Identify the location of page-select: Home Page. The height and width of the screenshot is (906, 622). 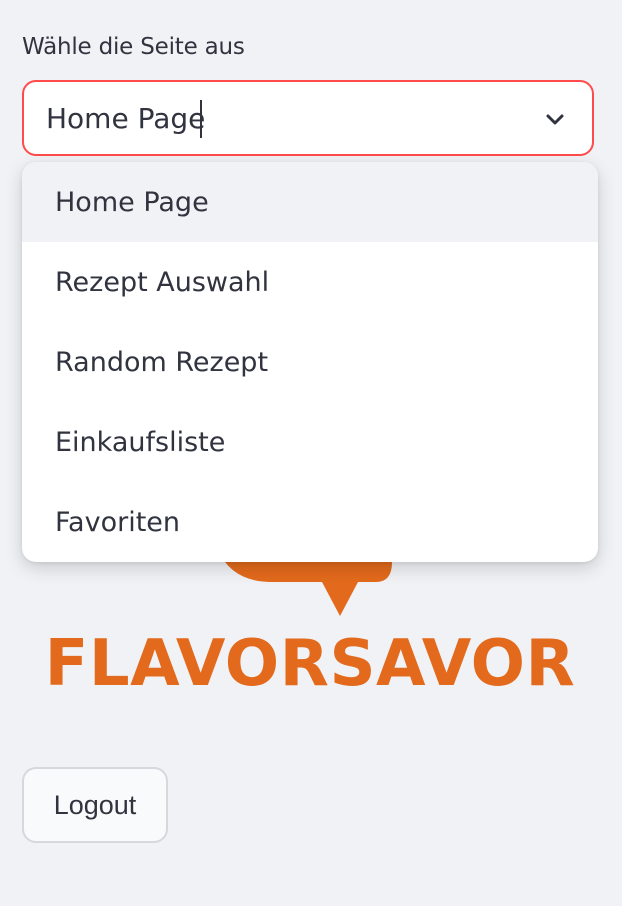
(308, 118).